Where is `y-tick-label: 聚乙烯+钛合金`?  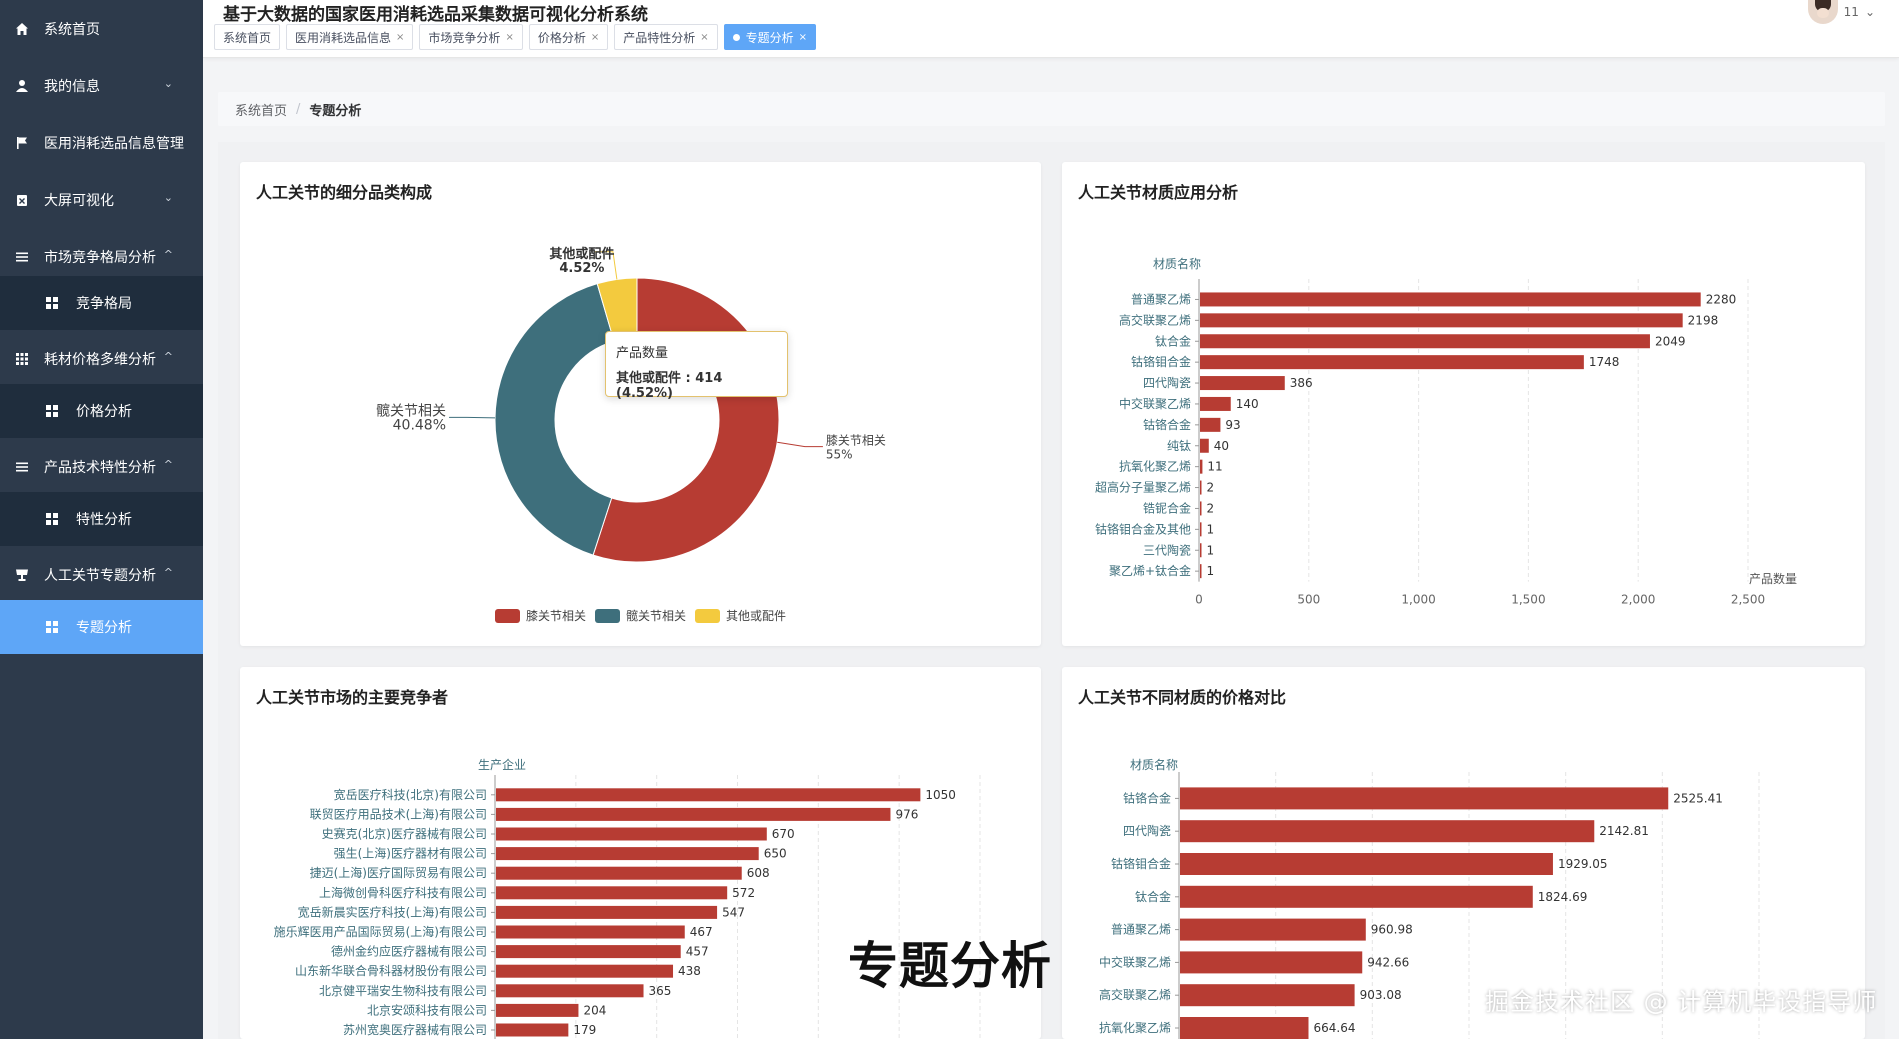
y-tick-label: 聚乙烯+钛合金 is located at coordinates (1150, 570).